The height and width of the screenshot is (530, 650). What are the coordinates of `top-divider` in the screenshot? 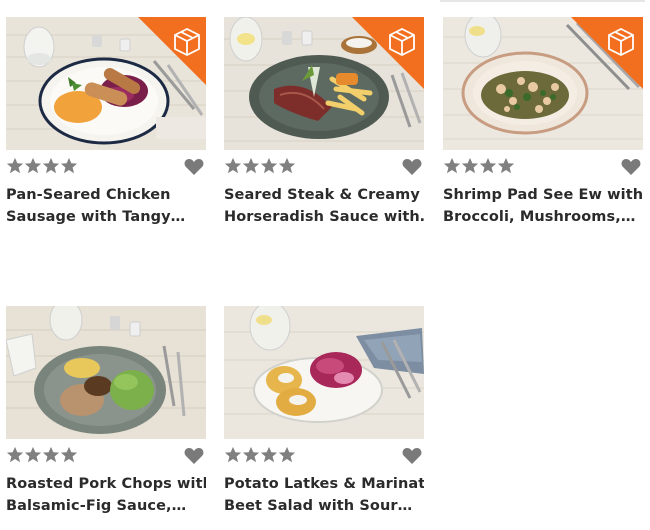 It's located at (542, 1).